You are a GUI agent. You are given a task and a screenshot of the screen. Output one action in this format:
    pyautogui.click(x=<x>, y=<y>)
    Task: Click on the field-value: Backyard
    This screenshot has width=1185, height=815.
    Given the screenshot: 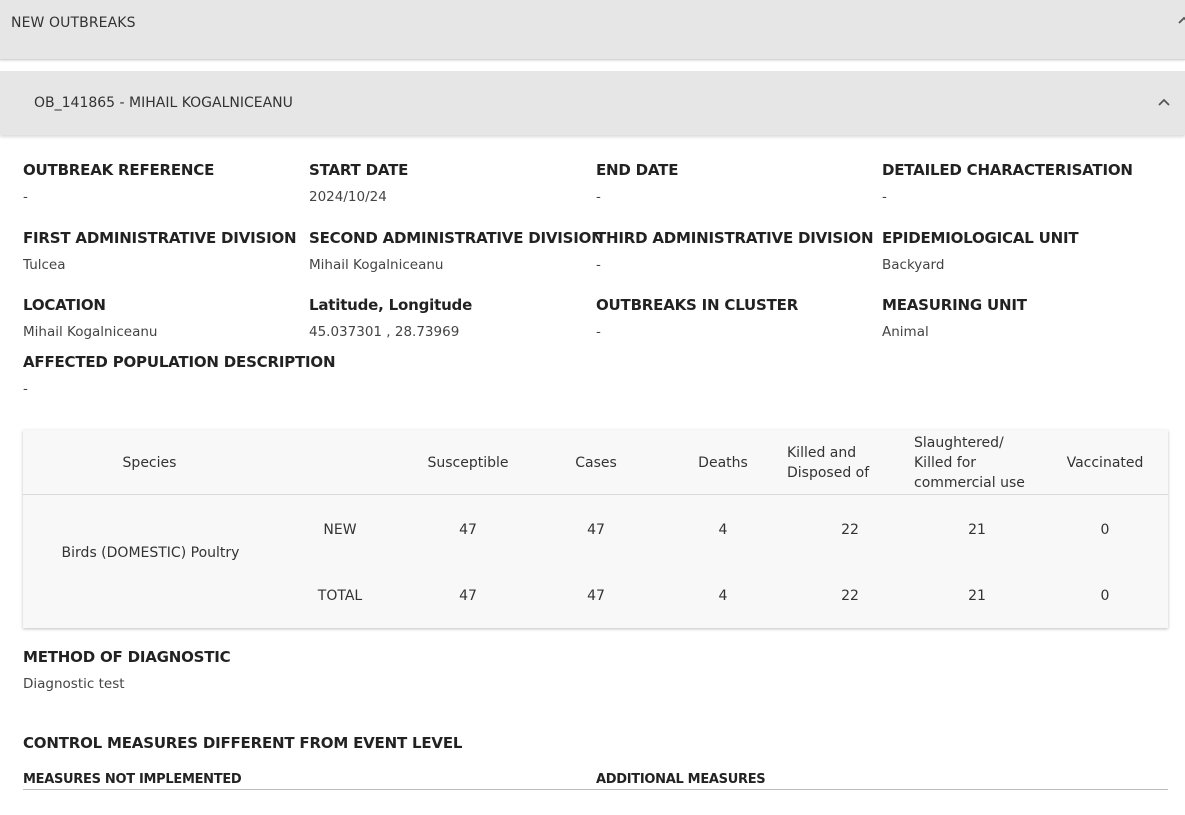 What is the action you would take?
    pyautogui.click(x=913, y=265)
    